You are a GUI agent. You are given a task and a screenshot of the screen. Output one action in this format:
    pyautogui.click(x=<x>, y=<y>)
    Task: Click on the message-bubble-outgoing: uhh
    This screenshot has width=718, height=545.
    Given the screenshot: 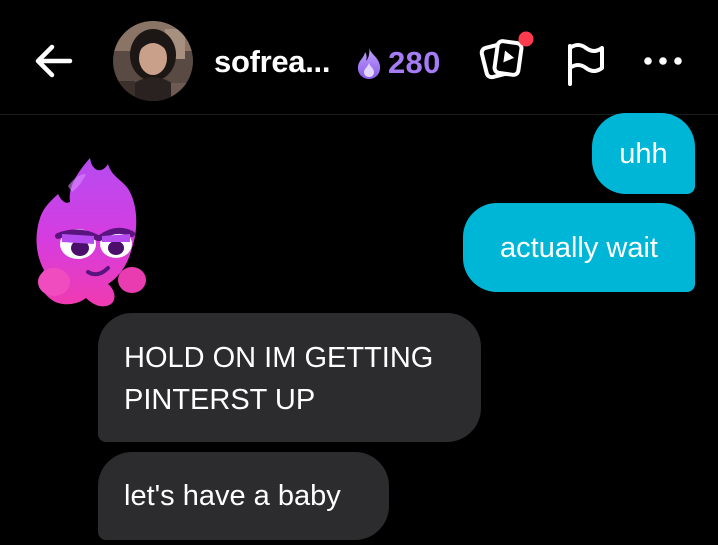 What is the action you would take?
    pyautogui.click(x=643, y=153)
    